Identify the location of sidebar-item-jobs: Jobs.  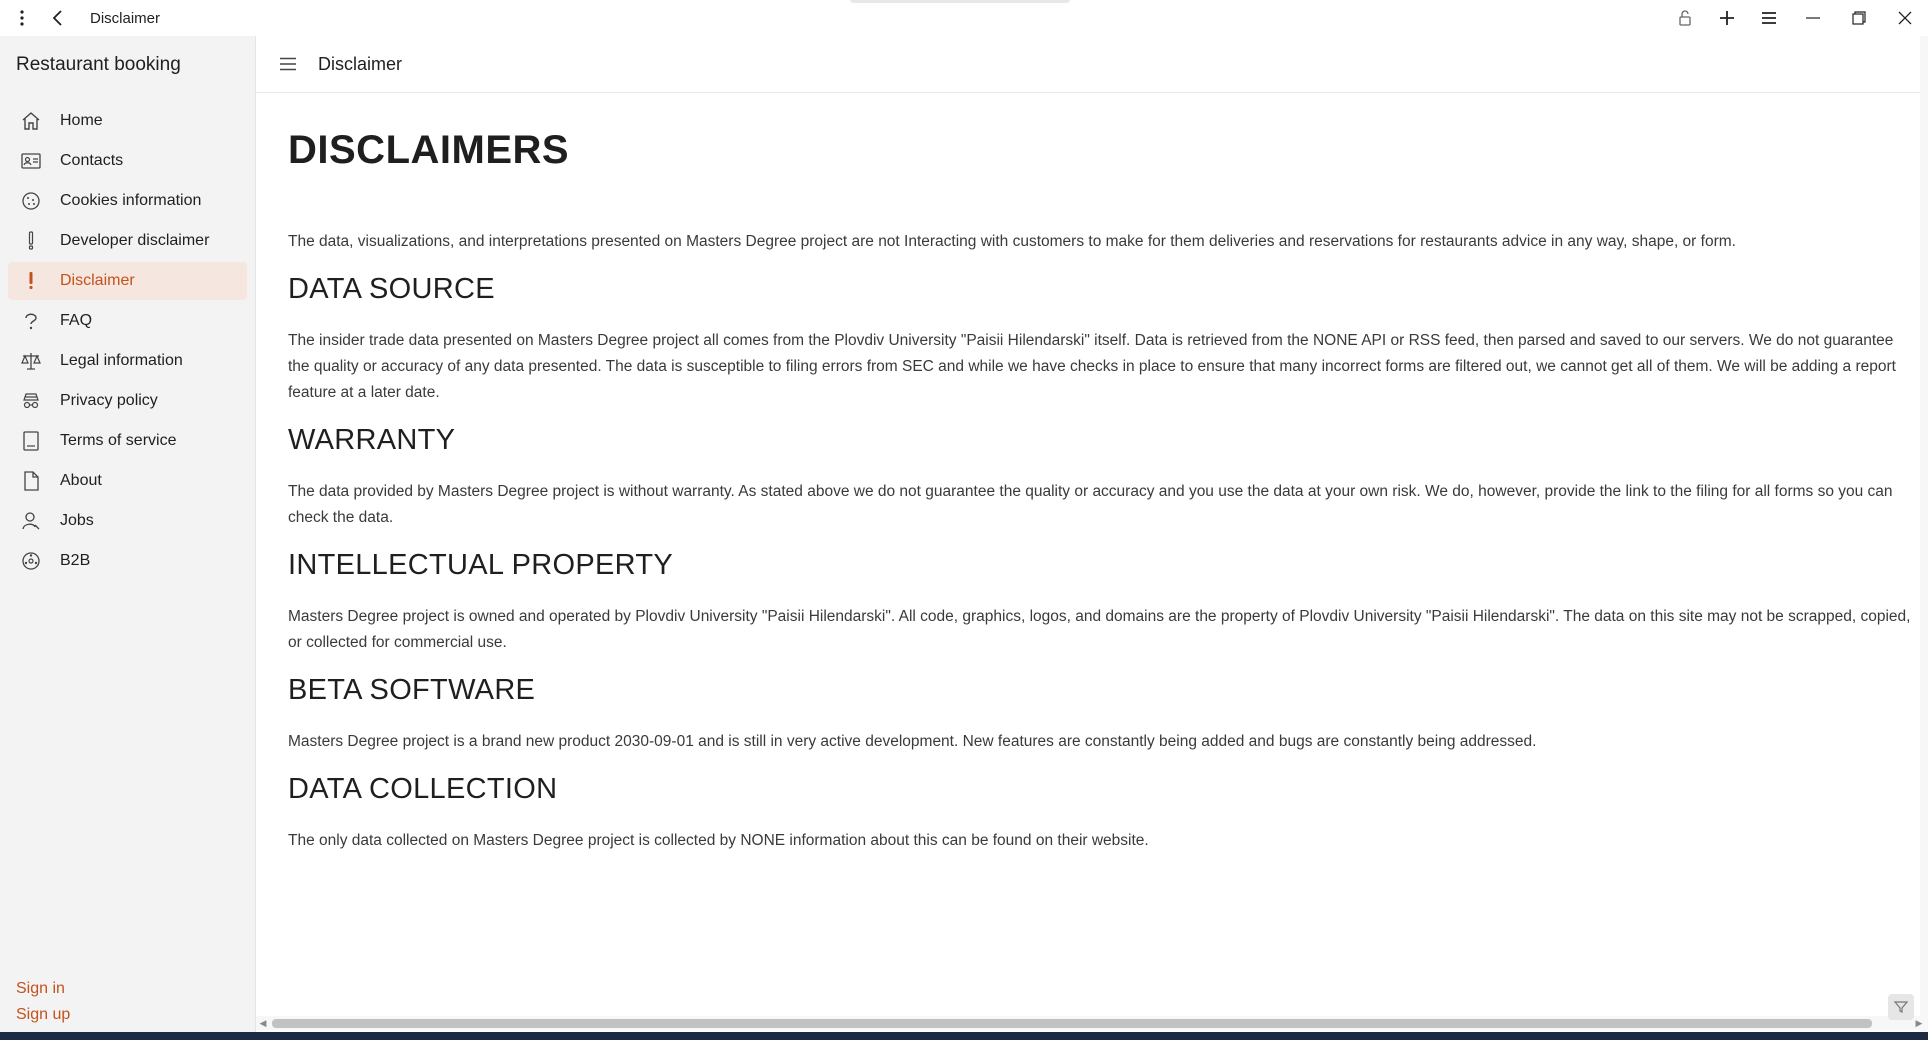
(127, 521).